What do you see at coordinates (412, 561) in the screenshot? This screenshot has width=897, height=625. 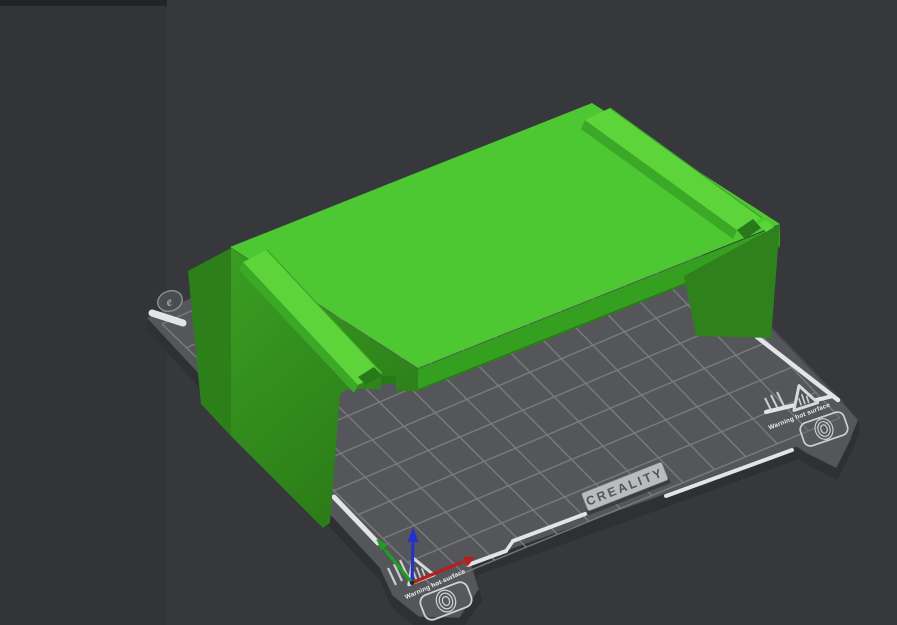 I see `axis-z` at bounding box center [412, 561].